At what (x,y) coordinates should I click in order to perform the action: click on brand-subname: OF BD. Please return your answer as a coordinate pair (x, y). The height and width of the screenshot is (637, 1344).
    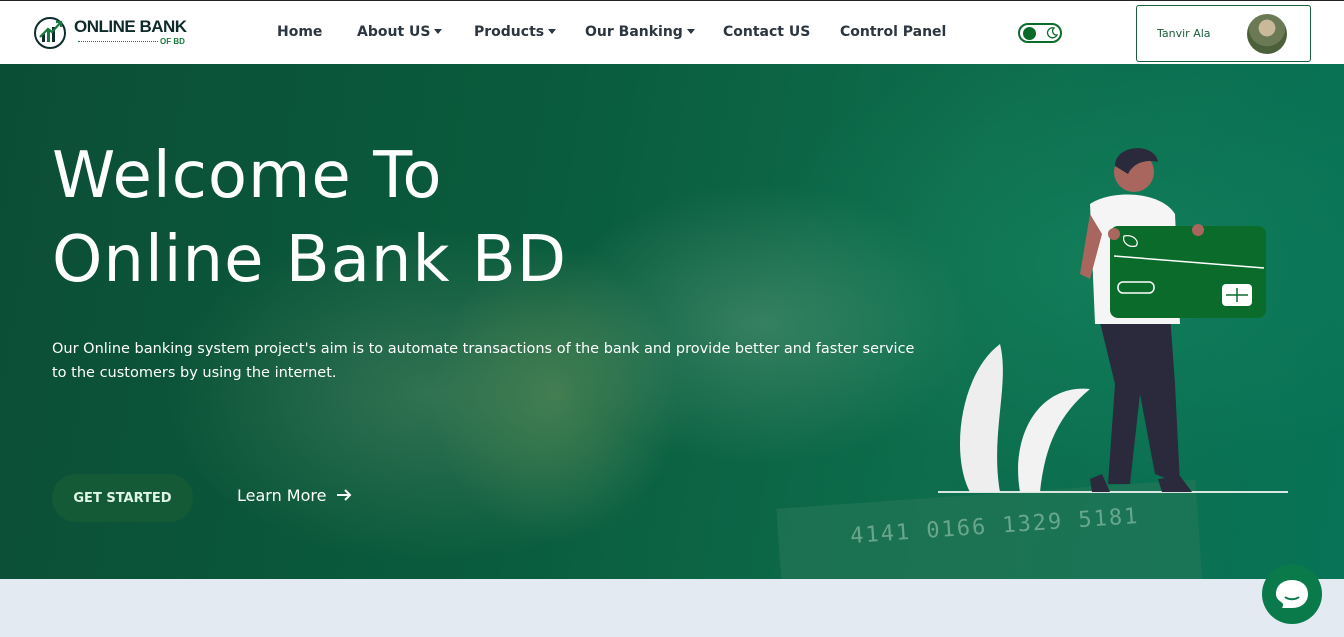
    Looking at the image, I should click on (172, 41).